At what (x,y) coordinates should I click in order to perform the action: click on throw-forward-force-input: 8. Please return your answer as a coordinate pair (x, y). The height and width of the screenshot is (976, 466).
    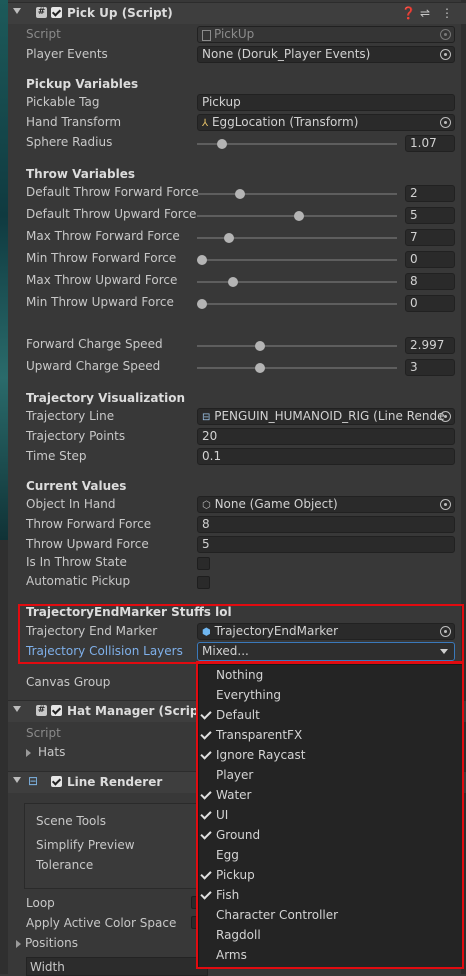
    Looking at the image, I should click on (326, 524).